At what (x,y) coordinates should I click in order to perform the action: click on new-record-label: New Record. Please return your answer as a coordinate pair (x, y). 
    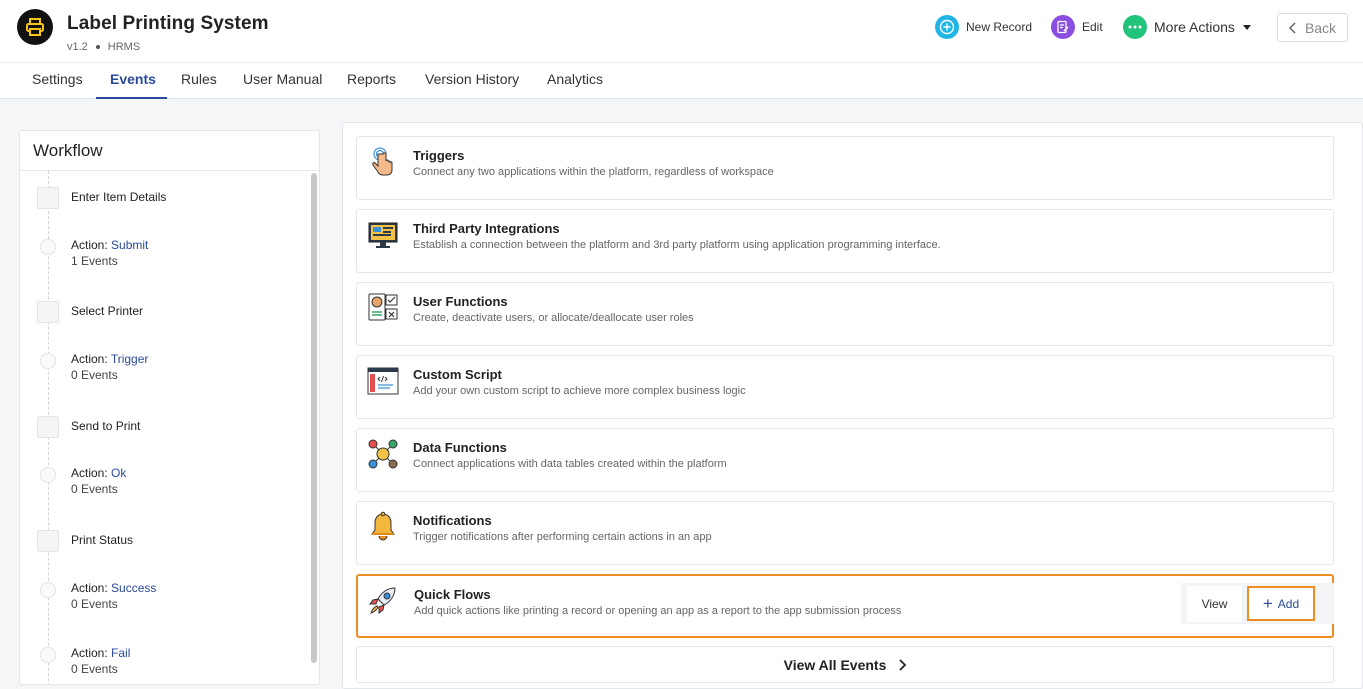
    Looking at the image, I should click on (999, 27).